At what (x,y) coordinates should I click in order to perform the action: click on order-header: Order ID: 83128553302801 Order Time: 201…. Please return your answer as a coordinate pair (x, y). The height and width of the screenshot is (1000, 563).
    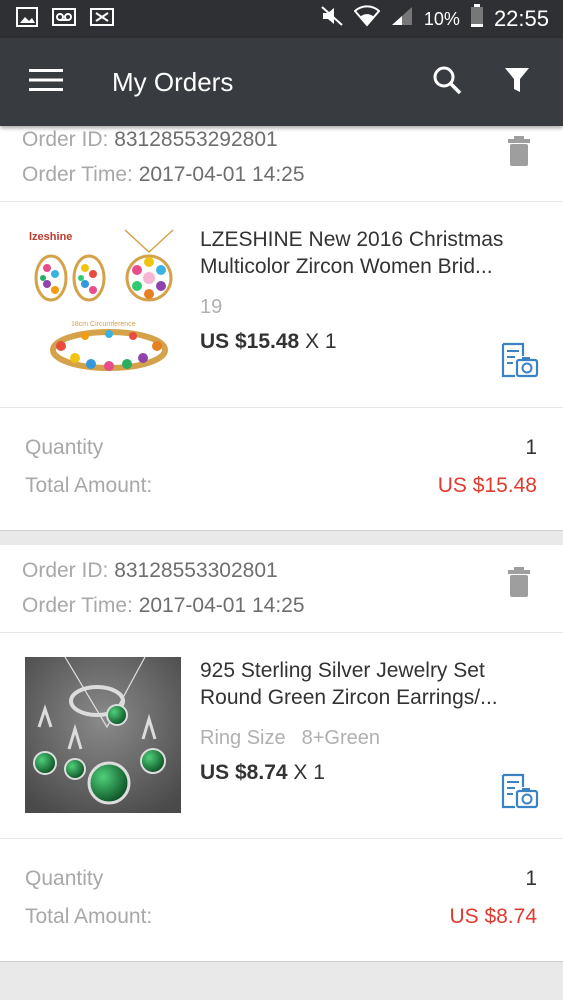
    Looking at the image, I should click on (281, 589).